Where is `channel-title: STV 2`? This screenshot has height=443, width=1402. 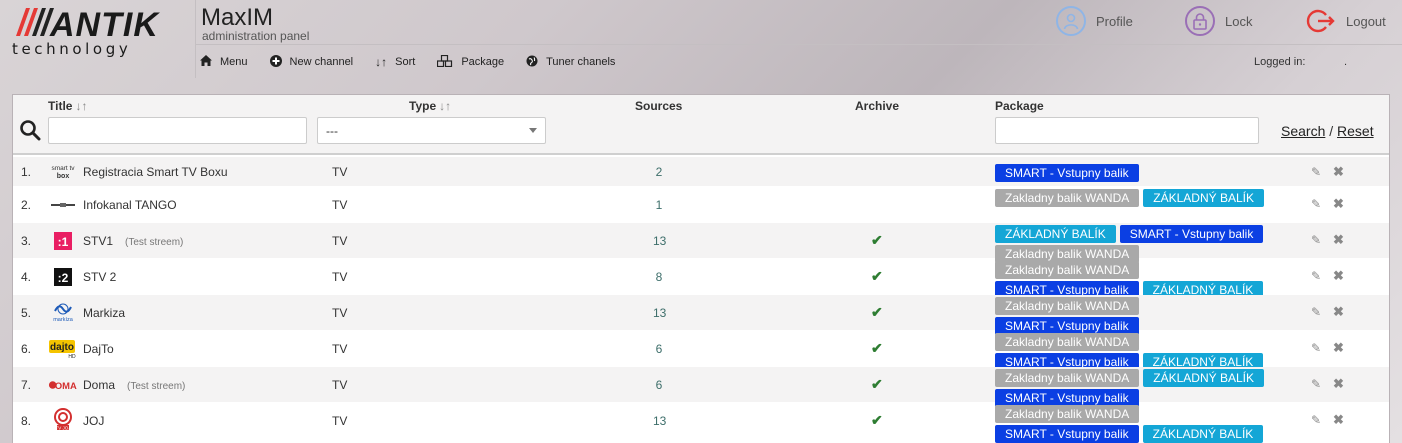
channel-title: STV 2 is located at coordinates (99, 277).